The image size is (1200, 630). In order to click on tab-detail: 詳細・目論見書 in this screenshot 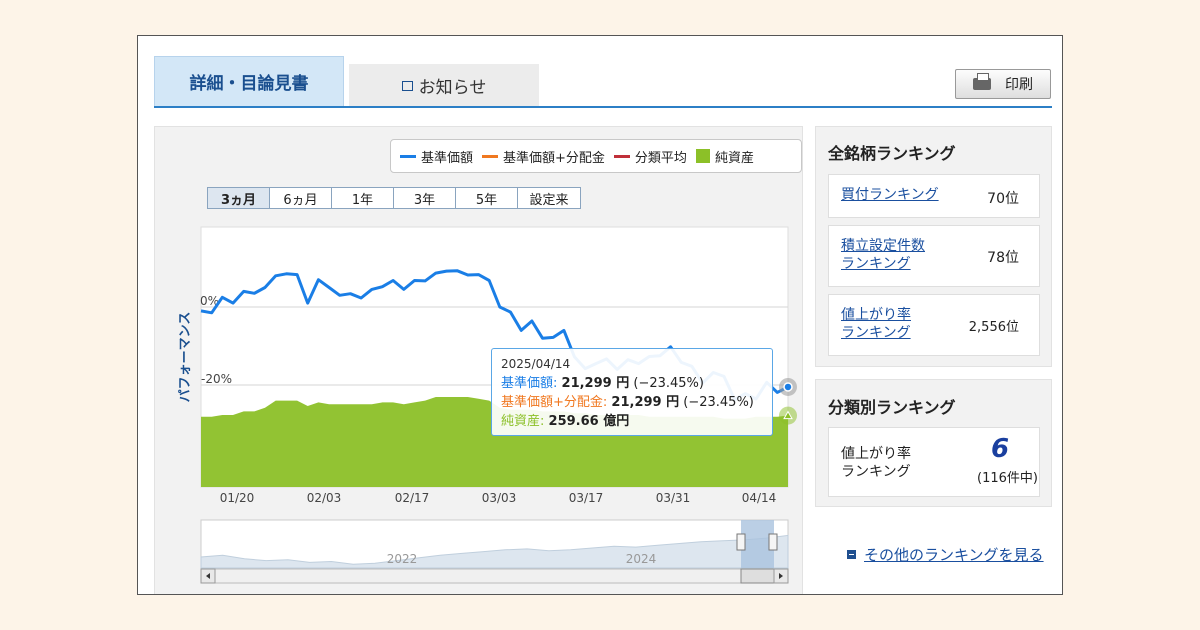, I will do `click(249, 81)`.